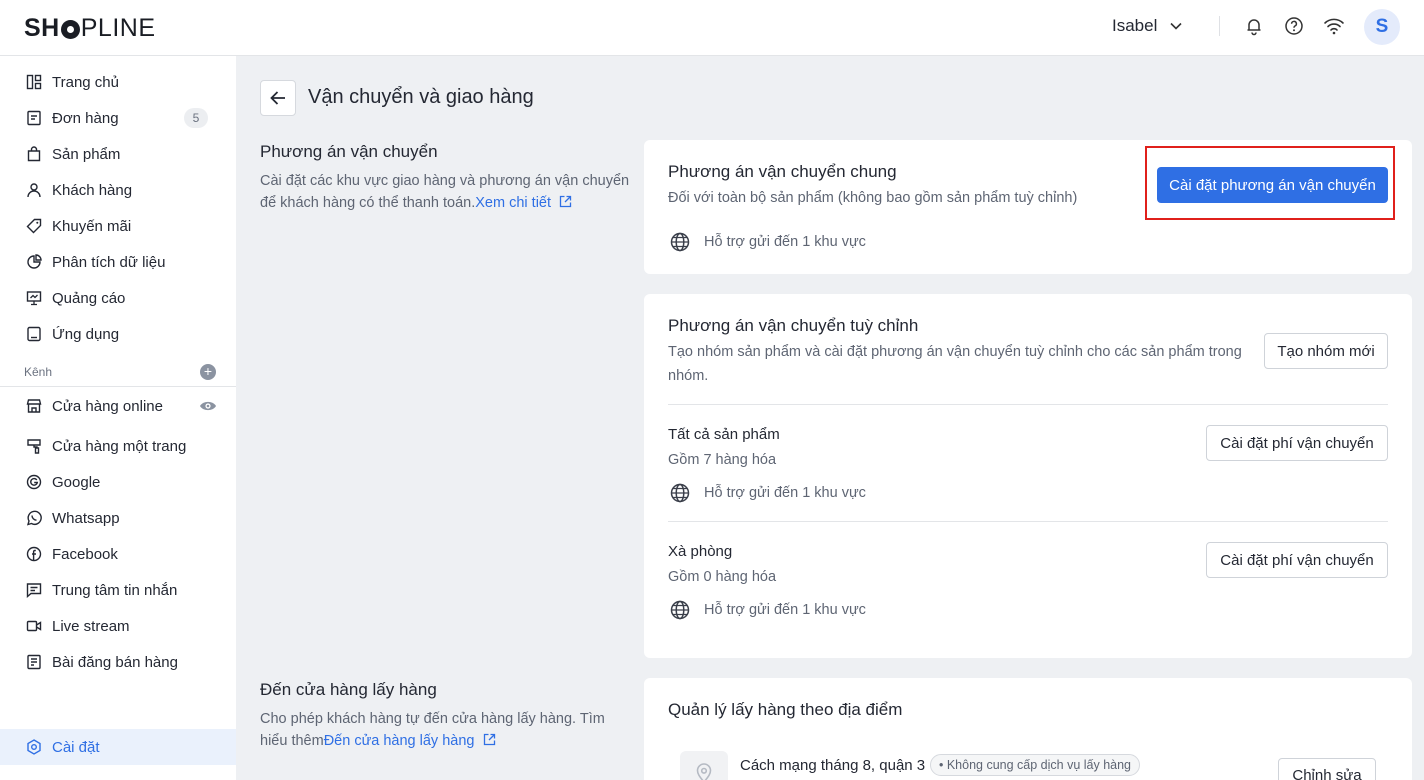  I want to click on page-title: Vận chuyển và giao hàng, so click(421, 97).